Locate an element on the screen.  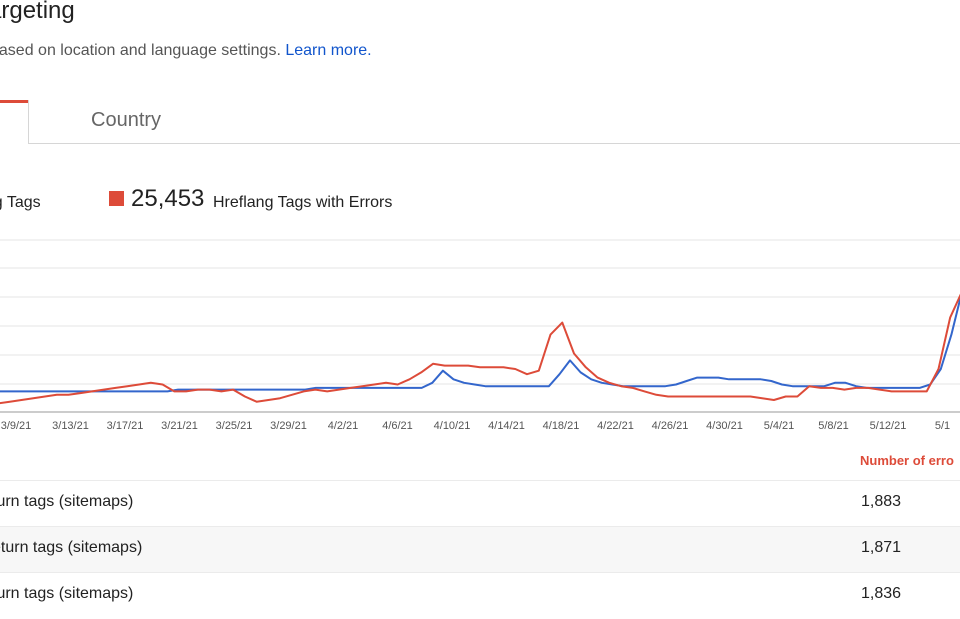
legend-errors-value: 25,453 is located at coordinates (168, 198).